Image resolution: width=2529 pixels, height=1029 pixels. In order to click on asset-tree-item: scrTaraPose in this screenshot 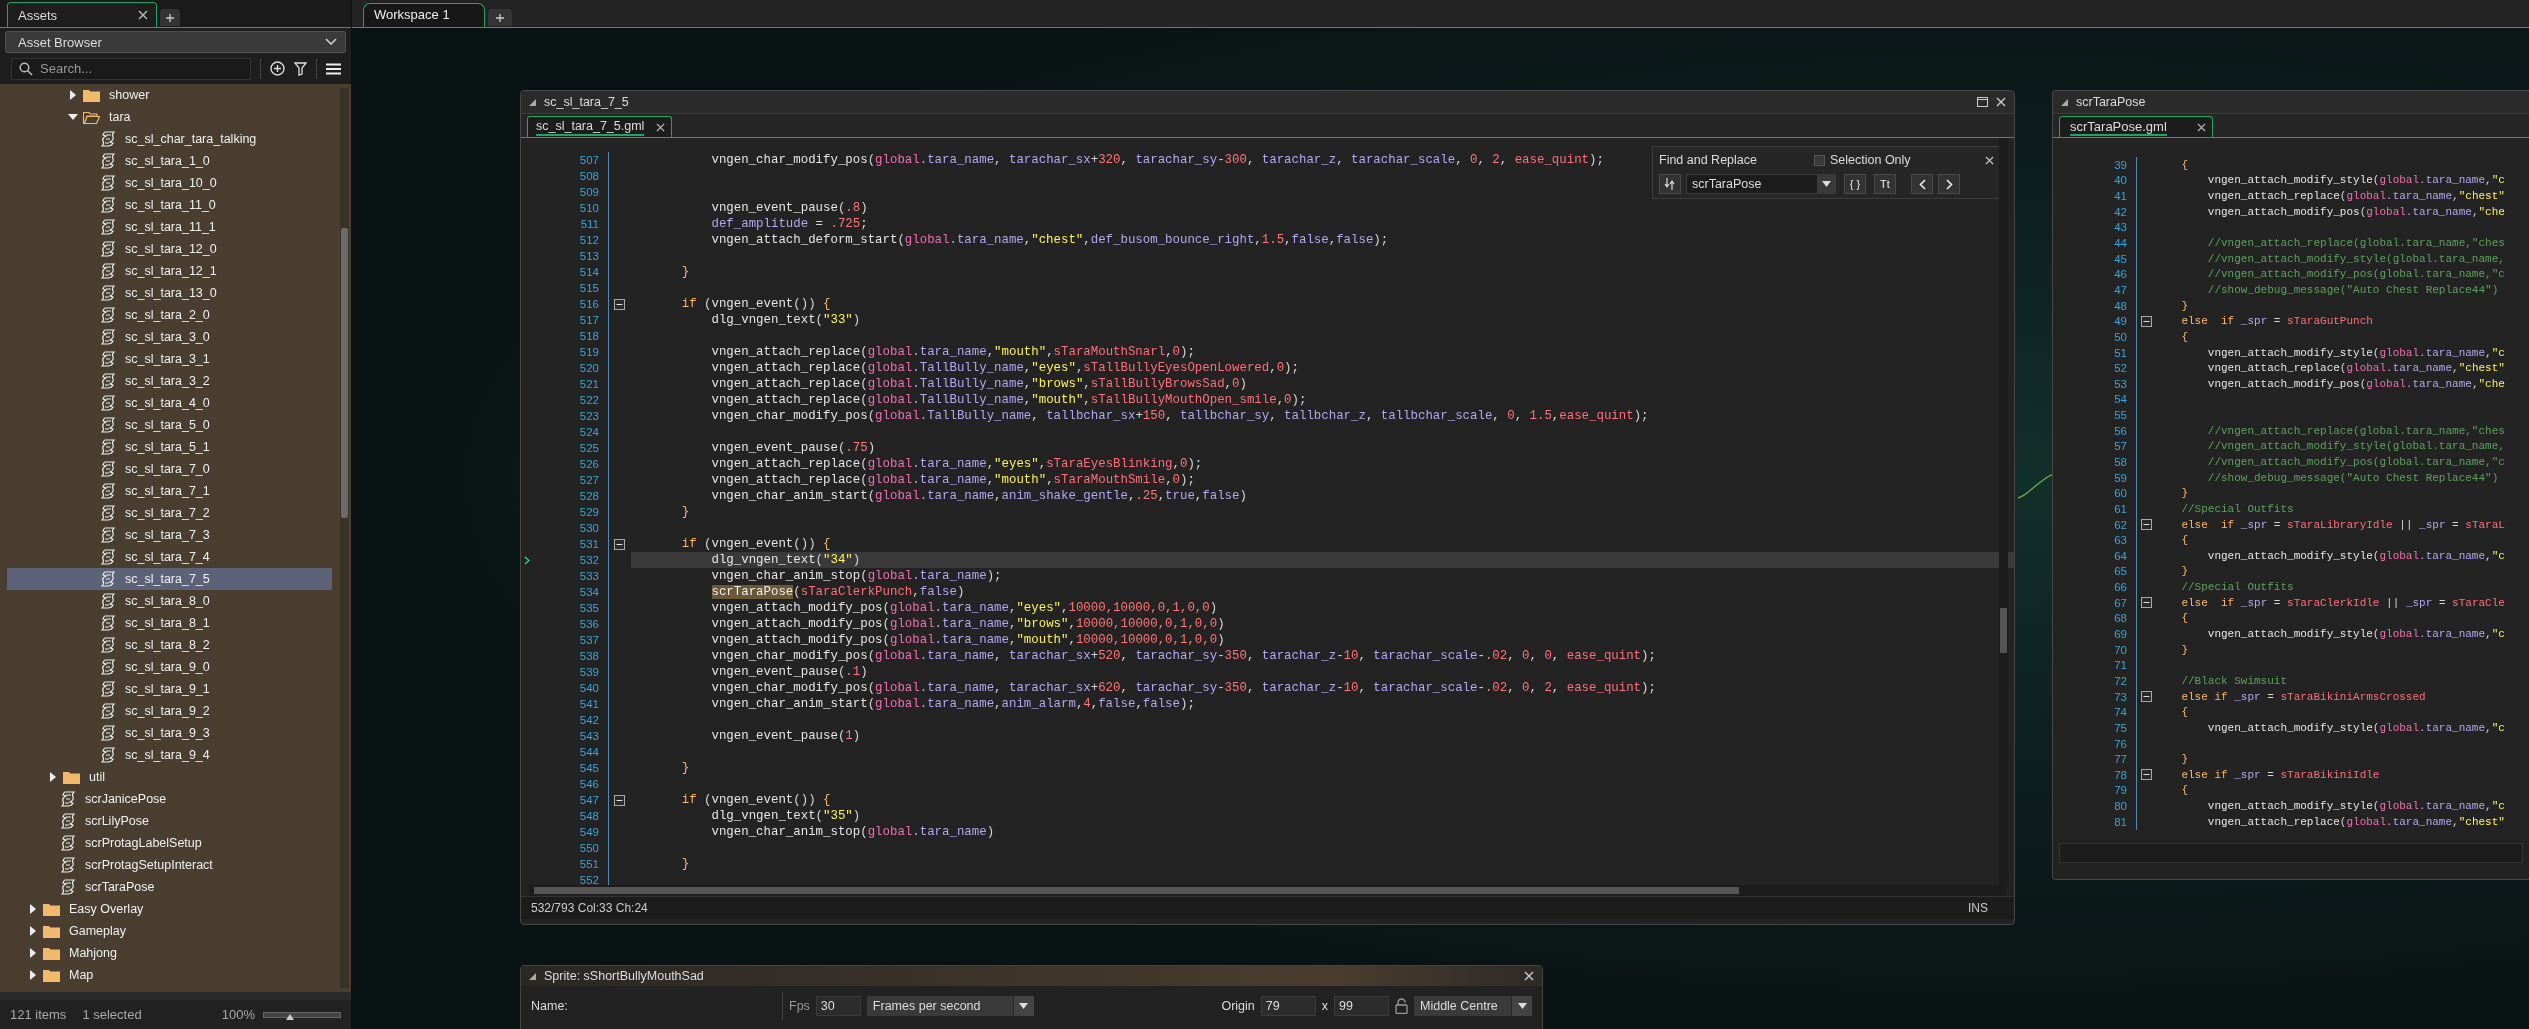, I will do `click(169, 887)`.